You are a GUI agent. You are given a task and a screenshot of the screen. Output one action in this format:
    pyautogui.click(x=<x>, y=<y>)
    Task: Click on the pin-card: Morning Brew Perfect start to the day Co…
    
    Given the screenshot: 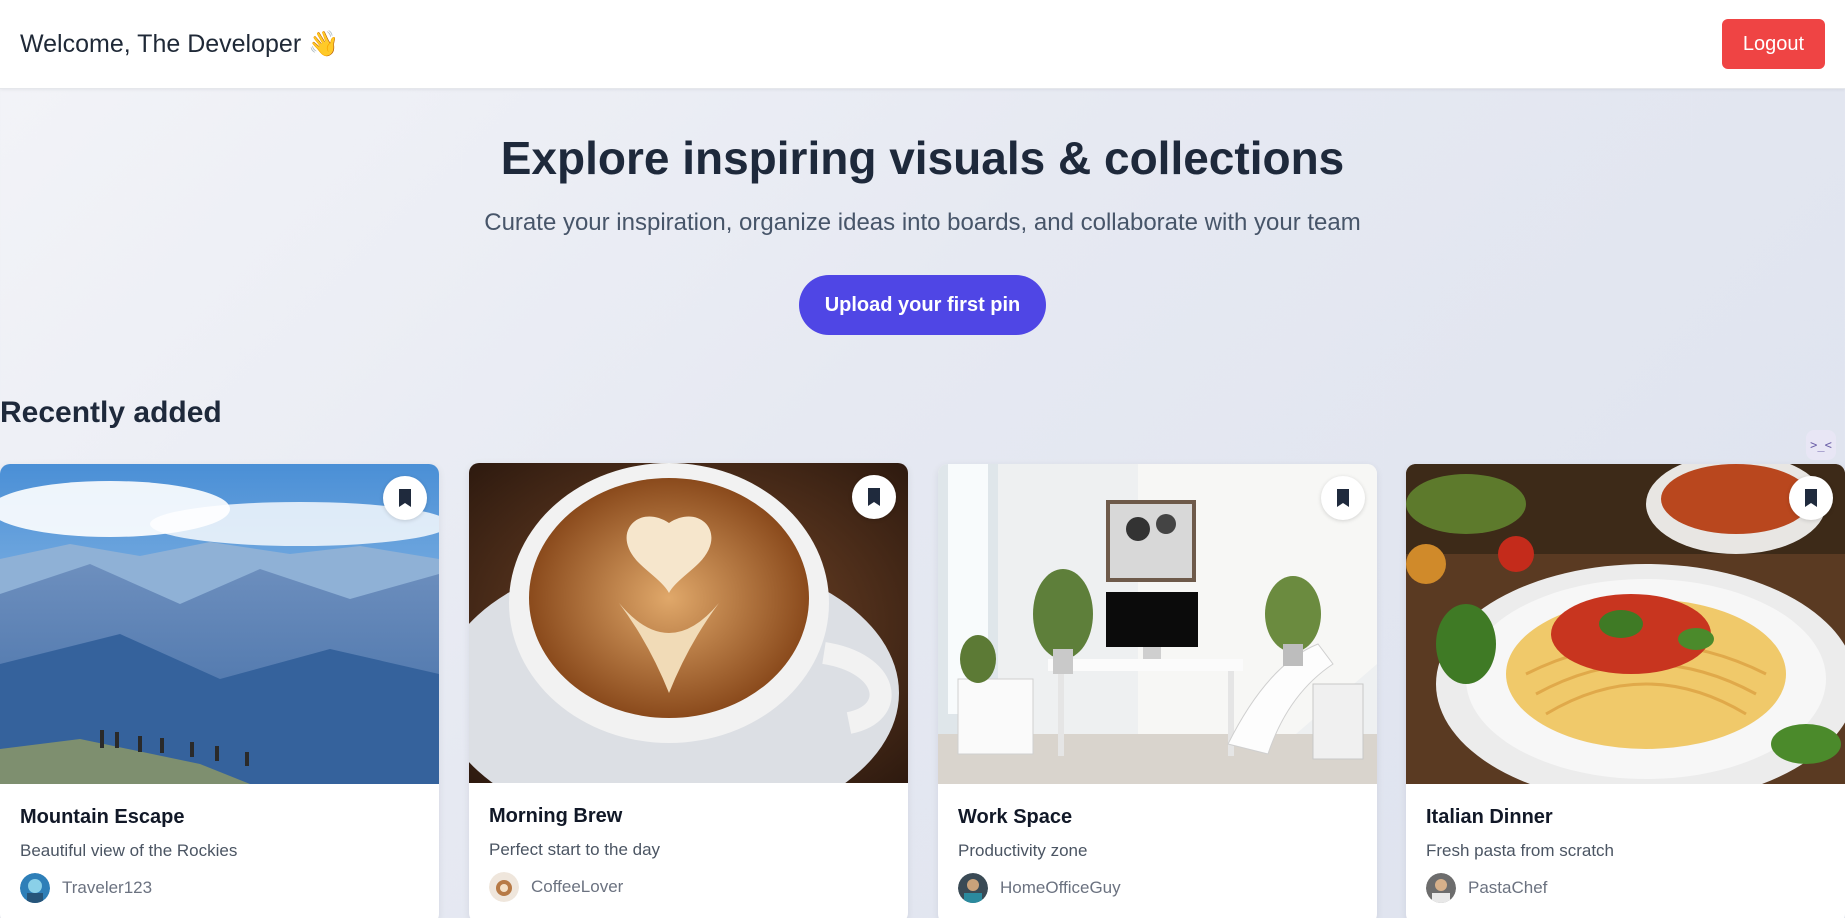 What is the action you would take?
    pyautogui.click(x=688, y=690)
    